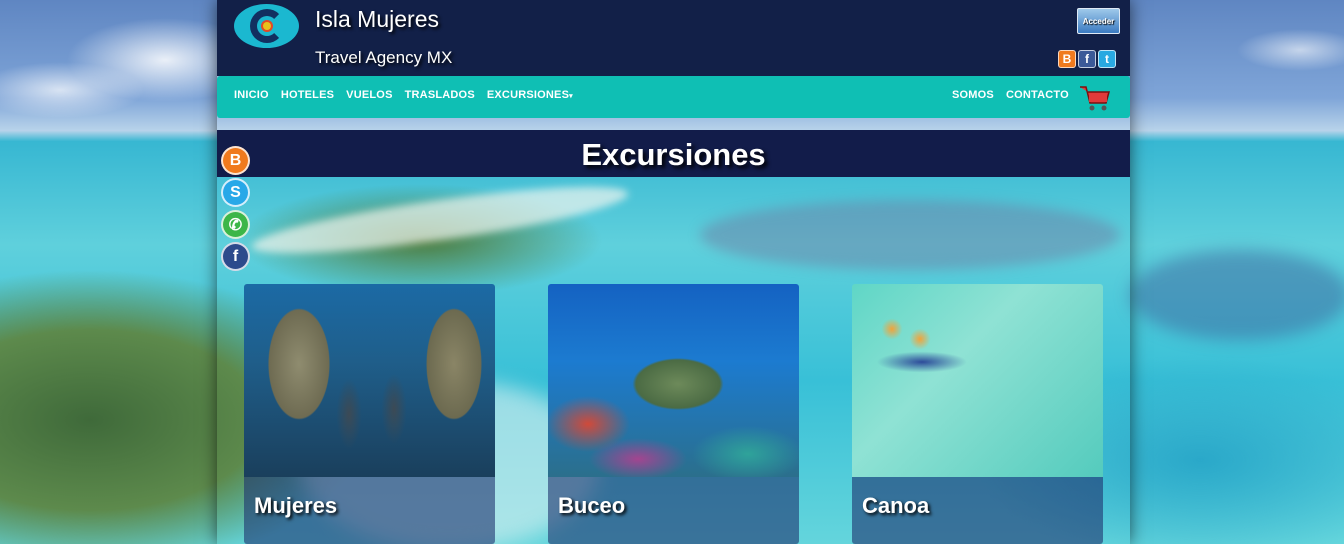 This screenshot has width=1344, height=544. What do you see at coordinates (977, 510) in the screenshot?
I see `excursion-card-label: Canoa` at bounding box center [977, 510].